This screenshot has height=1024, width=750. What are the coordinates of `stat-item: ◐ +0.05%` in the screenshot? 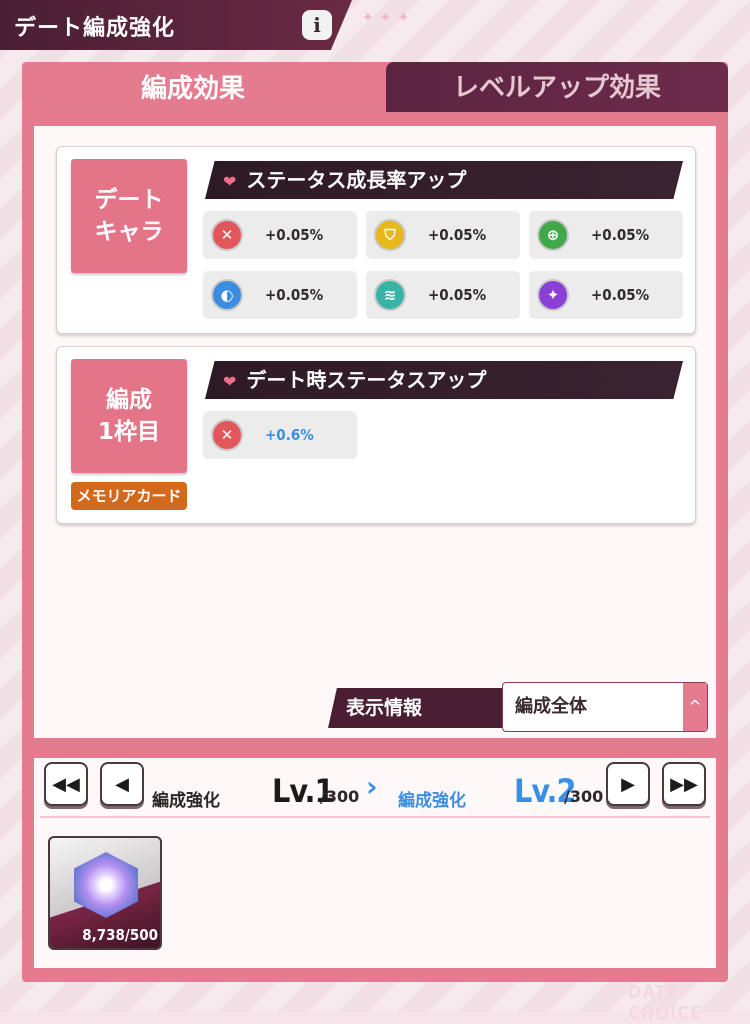 It's located at (280, 295).